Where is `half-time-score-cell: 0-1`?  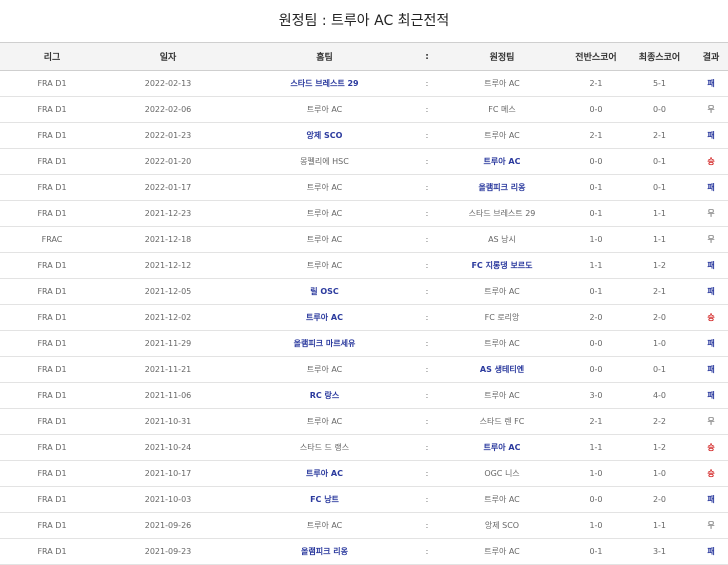
half-time-score-cell: 0-1 is located at coordinates (596, 291).